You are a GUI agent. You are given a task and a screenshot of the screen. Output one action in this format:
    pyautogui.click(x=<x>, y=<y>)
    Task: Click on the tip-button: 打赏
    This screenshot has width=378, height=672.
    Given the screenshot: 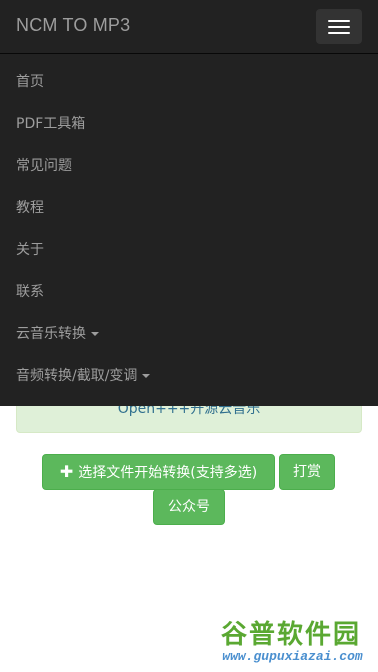 What is the action you would take?
    pyautogui.click(x=307, y=472)
    